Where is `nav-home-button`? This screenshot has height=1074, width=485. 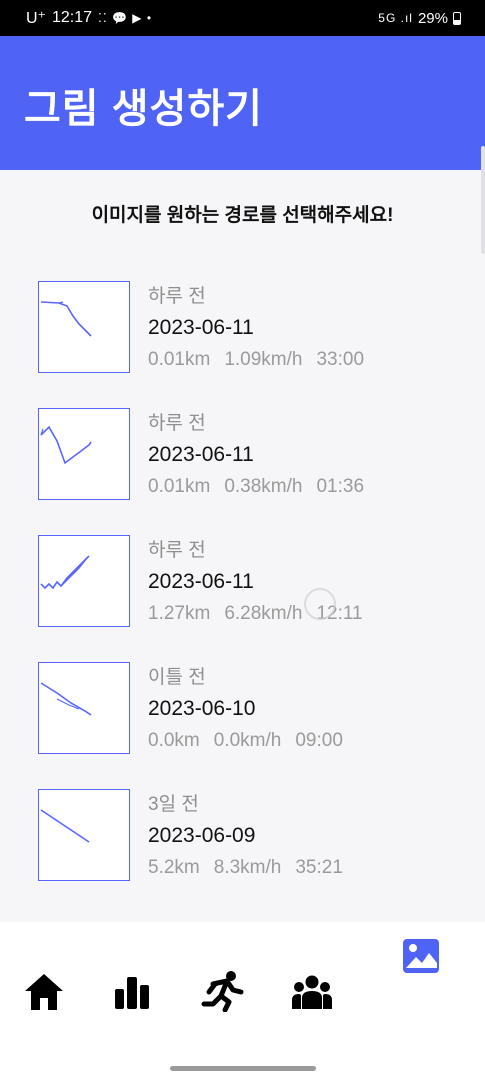 nav-home-button is located at coordinates (44, 992).